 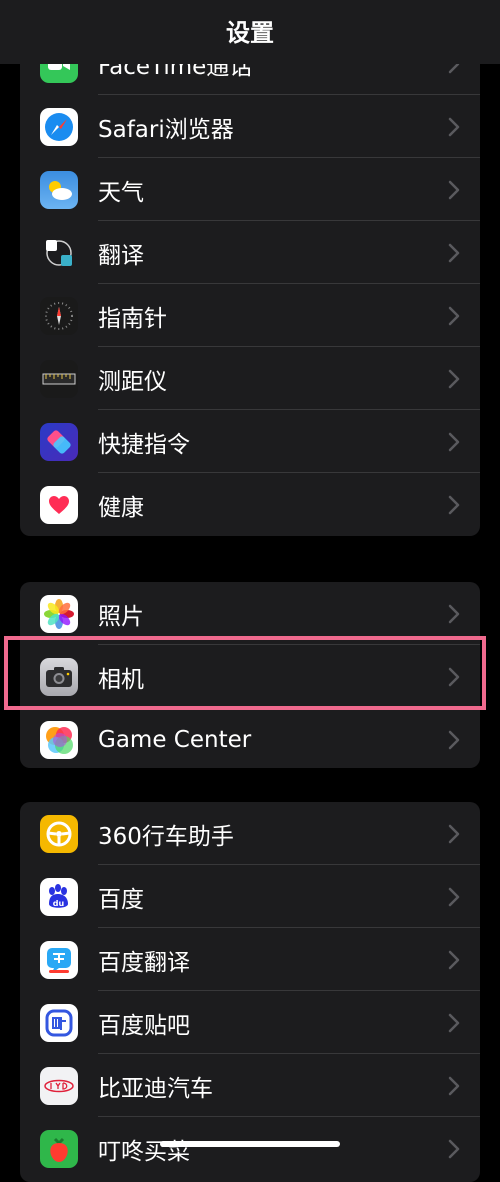 What do you see at coordinates (250, 1148) in the screenshot?
I see `settings-row-dingdong: 叮咚买菜` at bounding box center [250, 1148].